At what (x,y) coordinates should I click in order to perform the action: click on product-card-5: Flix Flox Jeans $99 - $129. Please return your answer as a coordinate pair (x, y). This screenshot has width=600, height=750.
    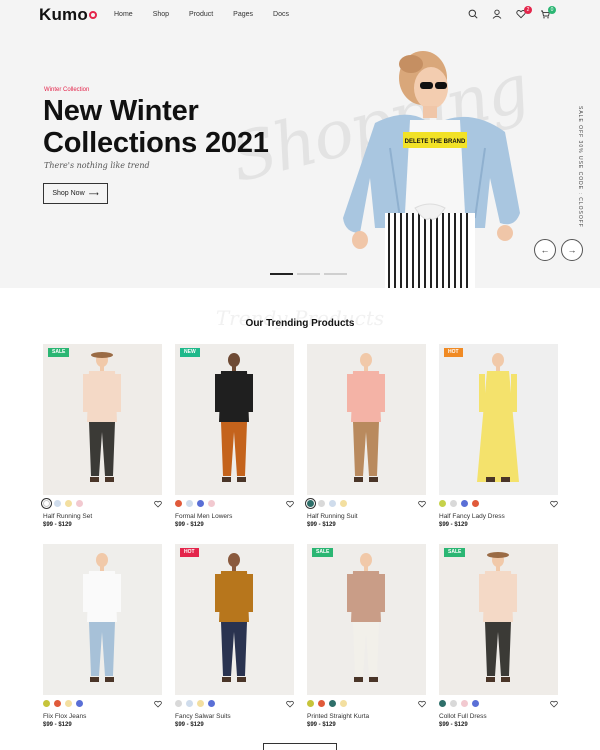
    Looking at the image, I should click on (102, 644).